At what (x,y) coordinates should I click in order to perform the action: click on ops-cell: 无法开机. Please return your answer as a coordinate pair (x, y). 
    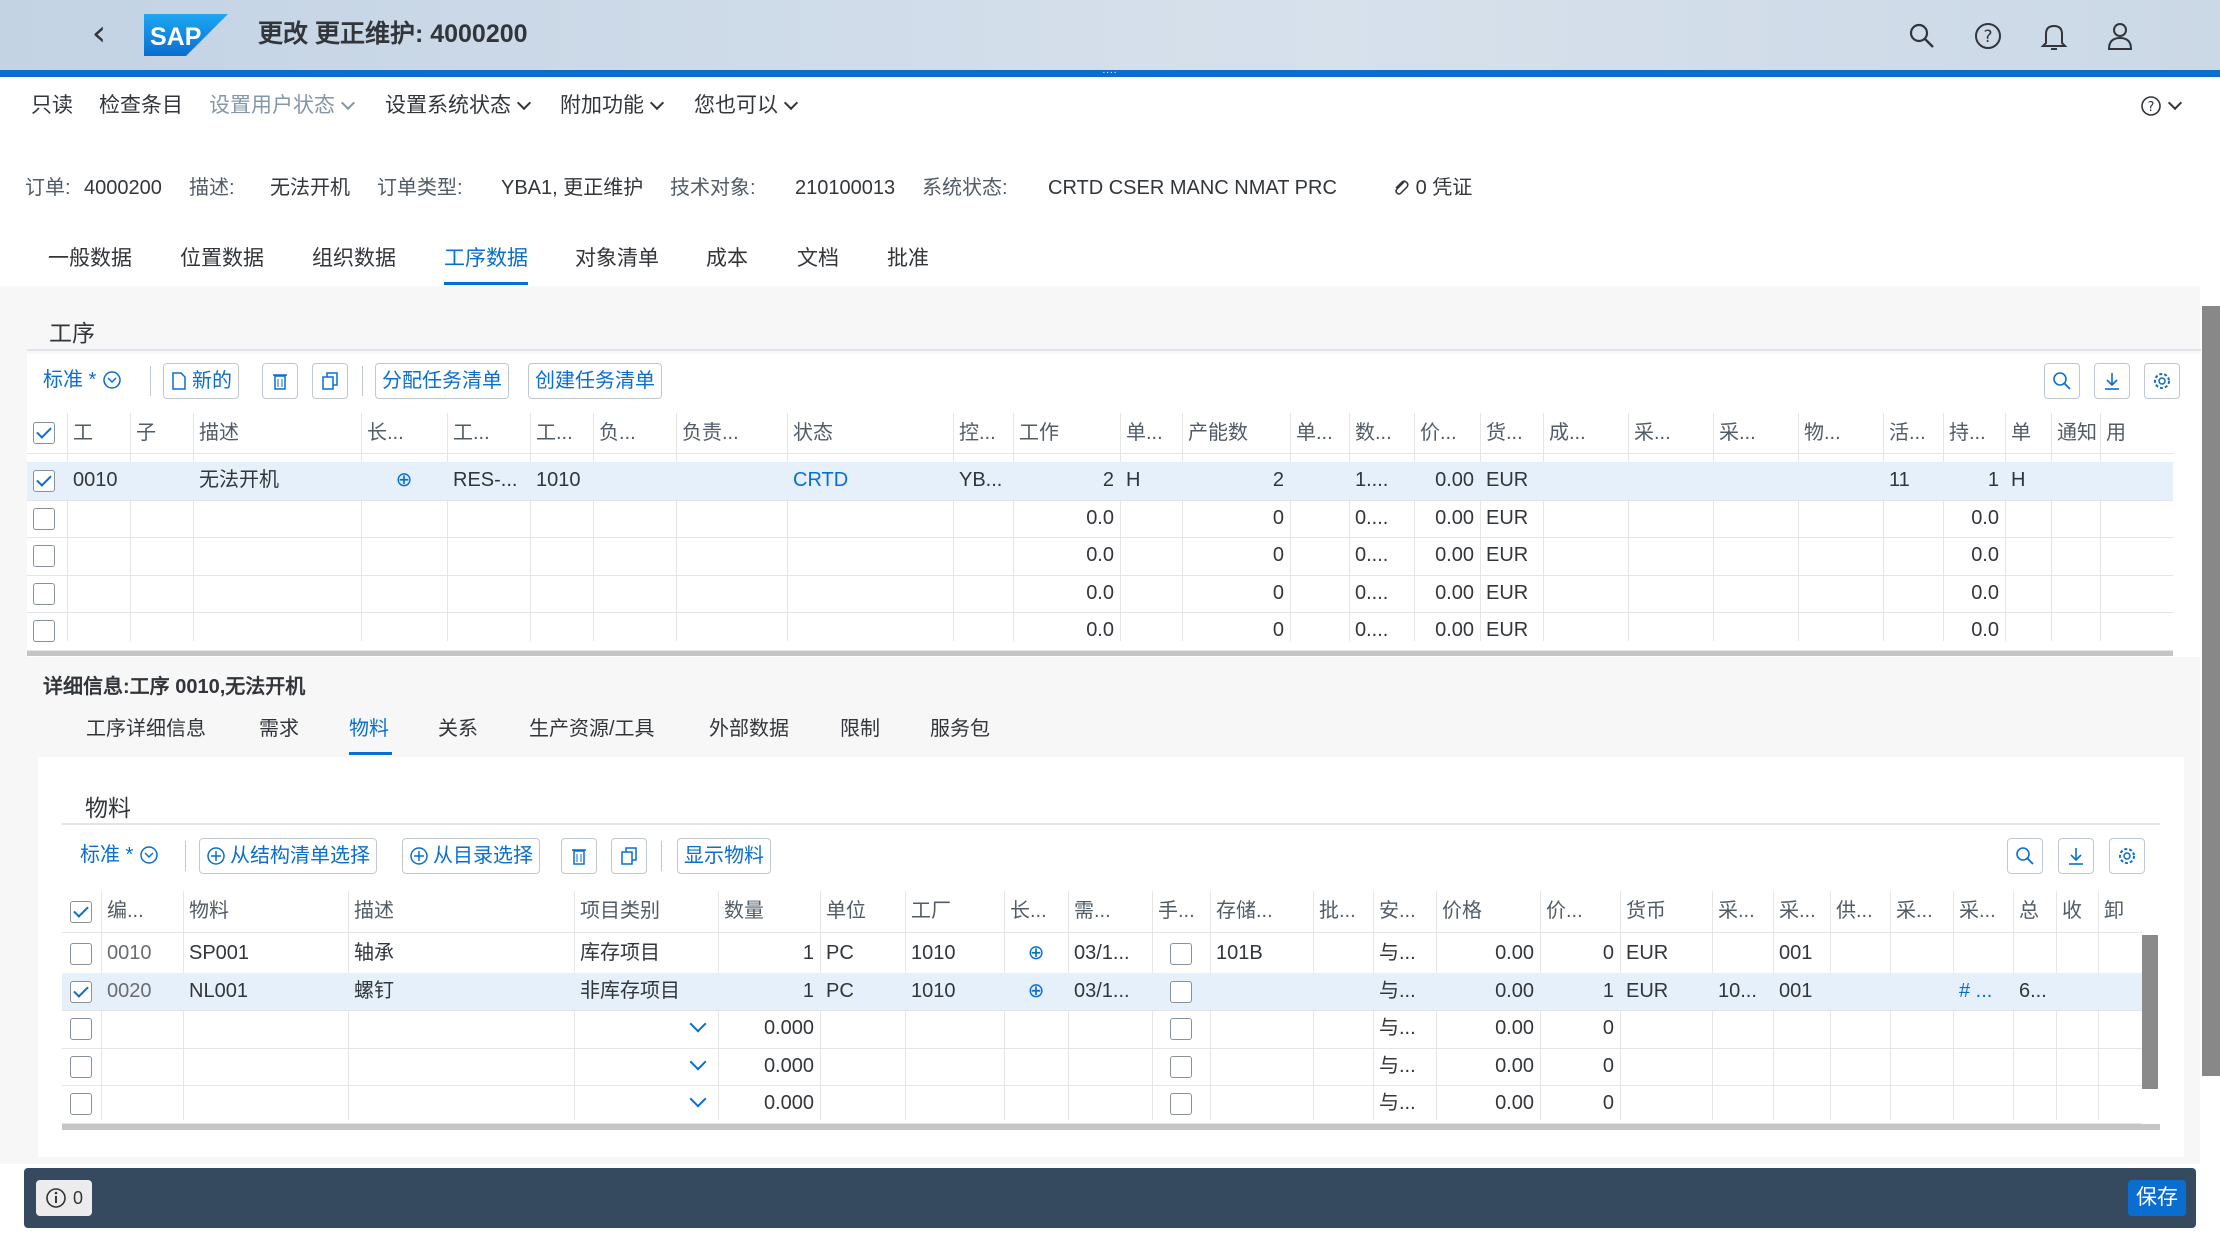
    Looking at the image, I should click on (277, 481).